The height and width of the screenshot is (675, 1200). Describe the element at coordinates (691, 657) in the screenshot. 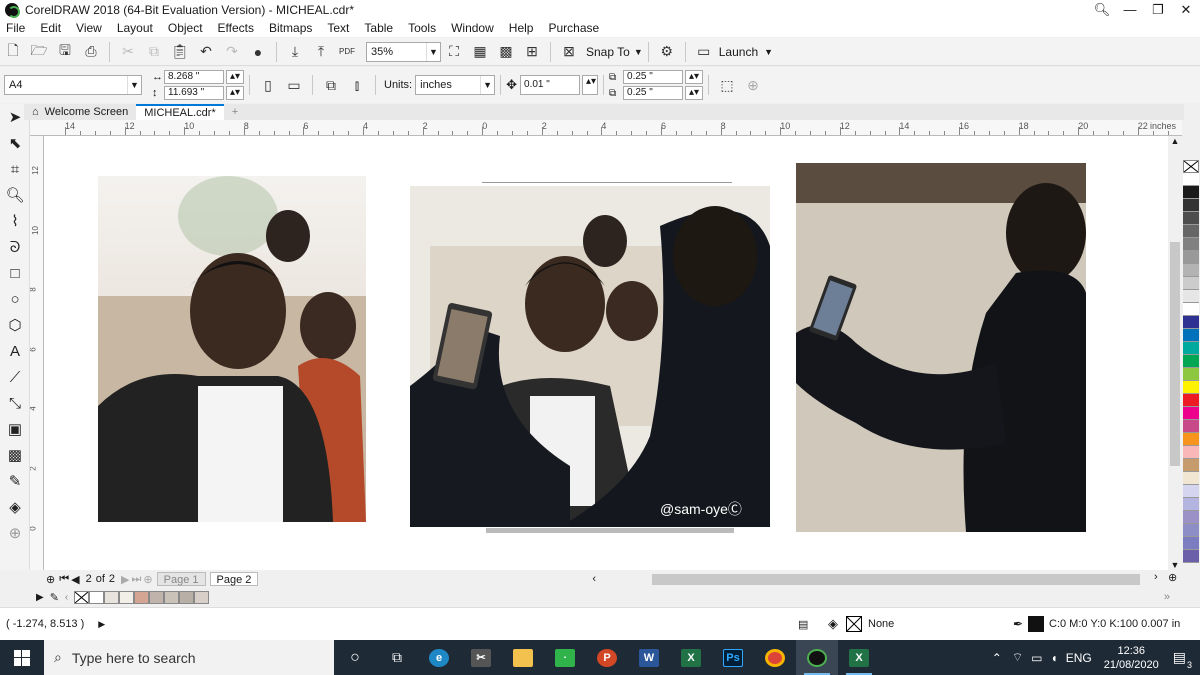

I see `excel-button: X` at that location.